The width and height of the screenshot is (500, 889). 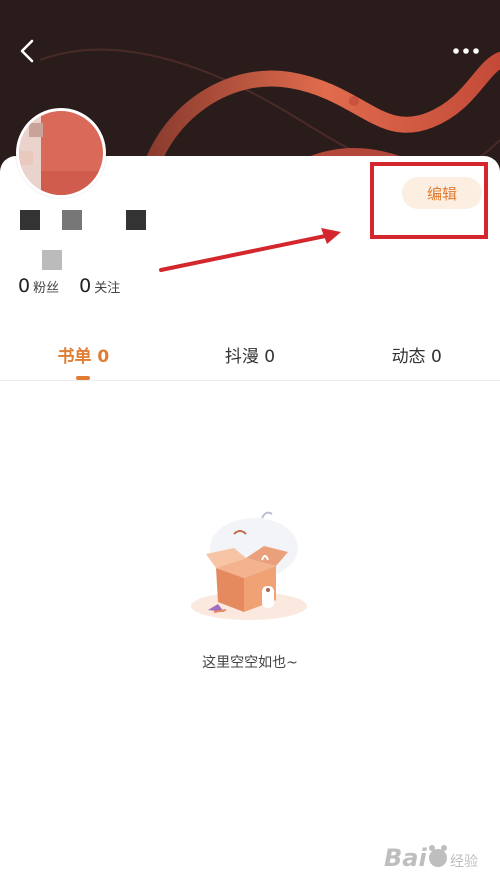 I want to click on followers-label: 粉丝, so click(x=46, y=288).